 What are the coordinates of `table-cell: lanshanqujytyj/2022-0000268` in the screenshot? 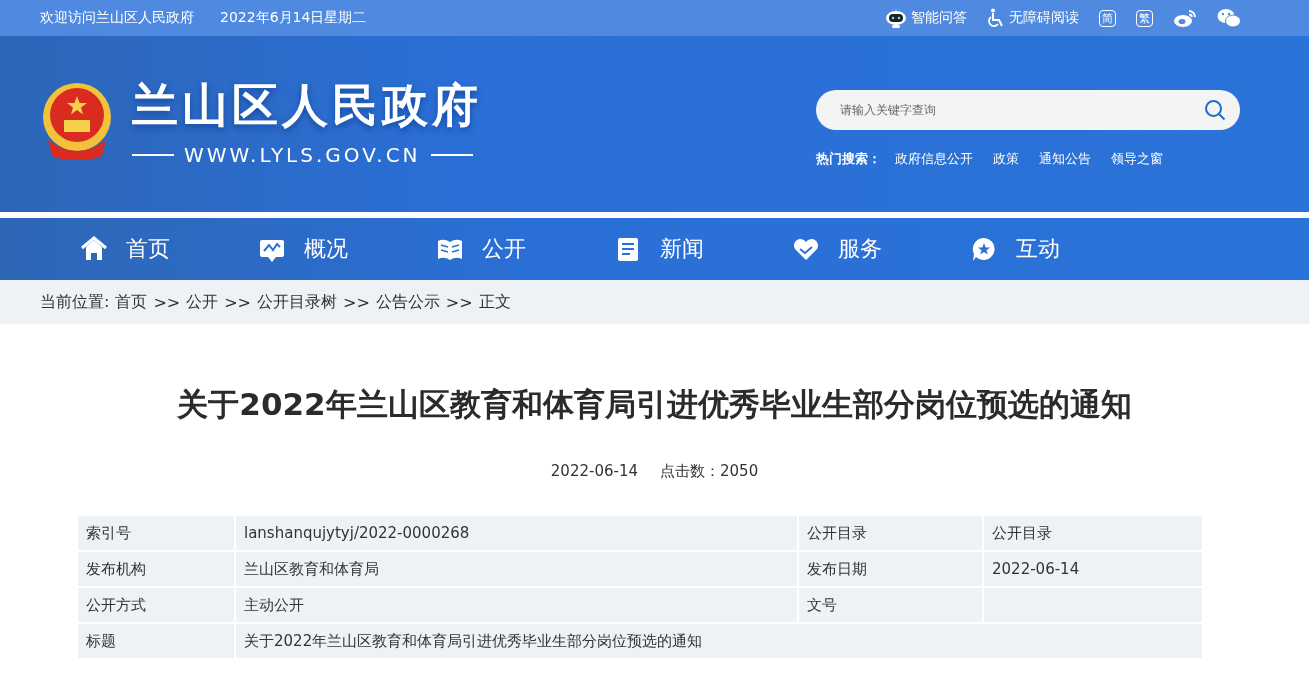 It's located at (516, 533).